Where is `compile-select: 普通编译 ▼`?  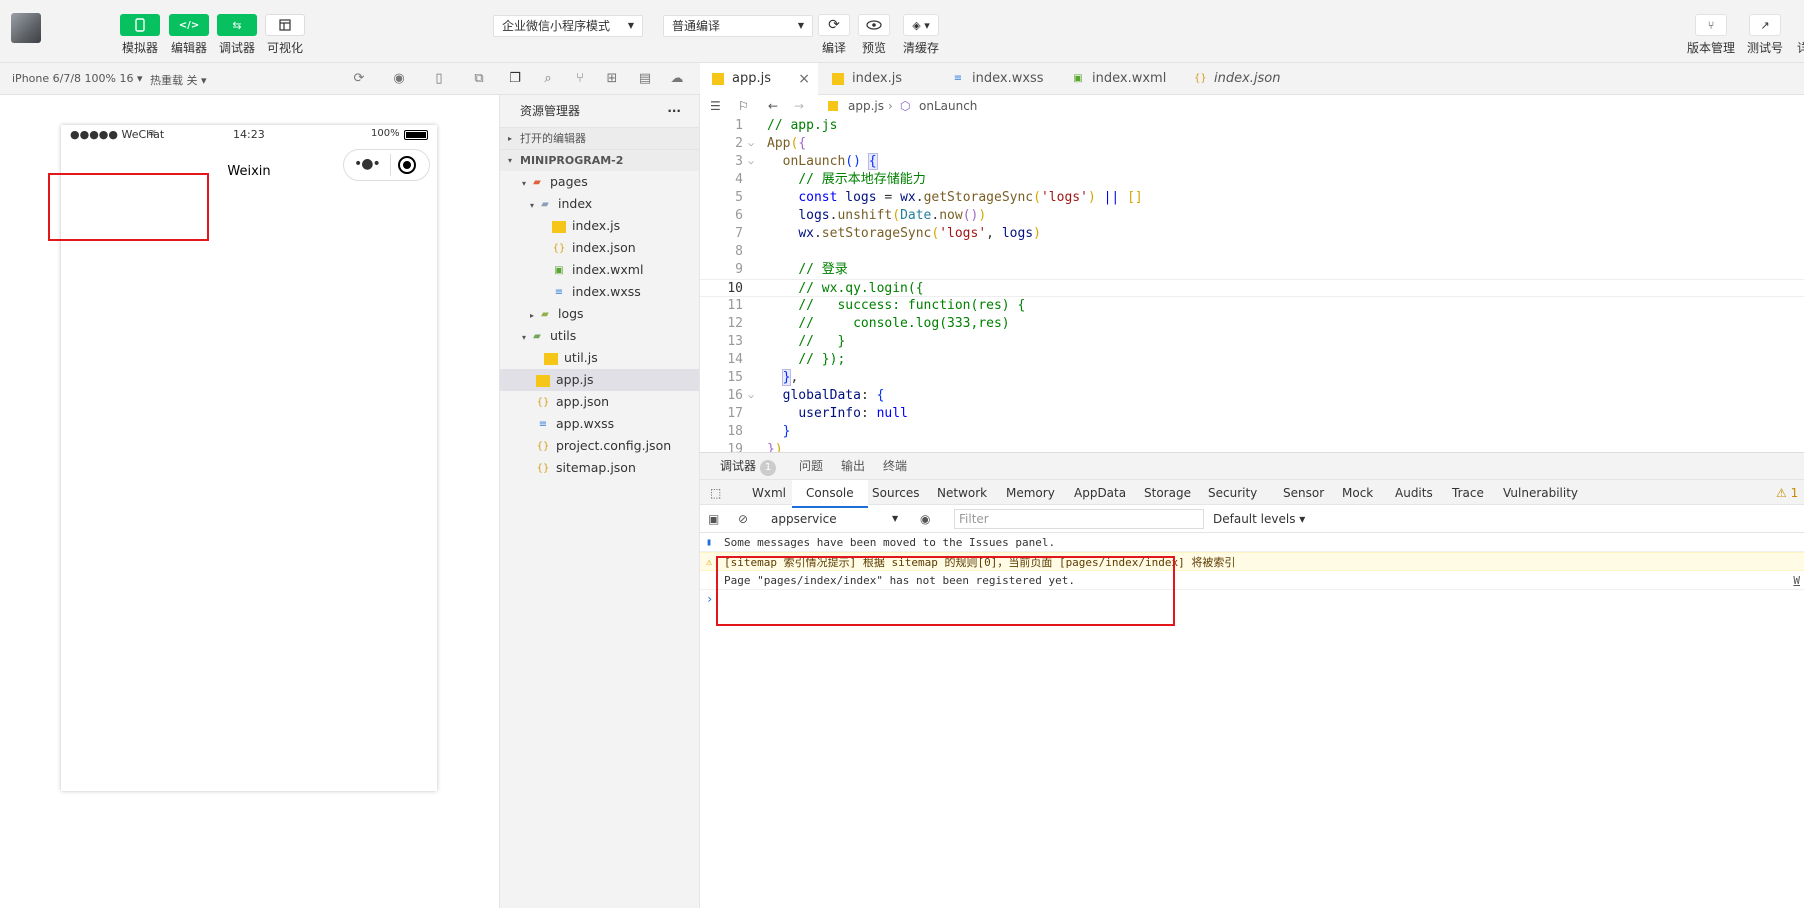
compile-select: 普通编译 ▼ is located at coordinates (738, 26).